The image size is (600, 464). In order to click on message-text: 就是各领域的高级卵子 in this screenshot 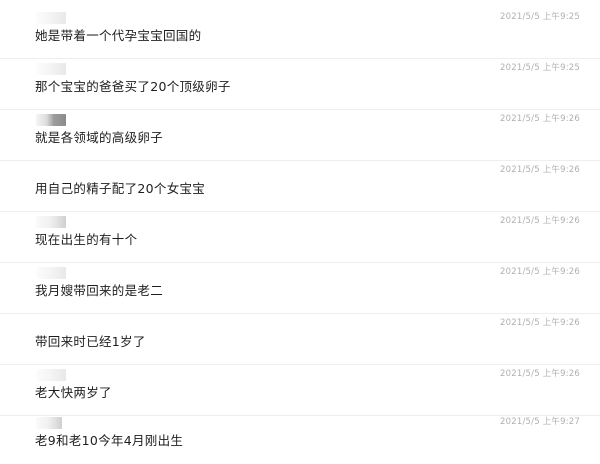, I will do `click(99, 137)`.